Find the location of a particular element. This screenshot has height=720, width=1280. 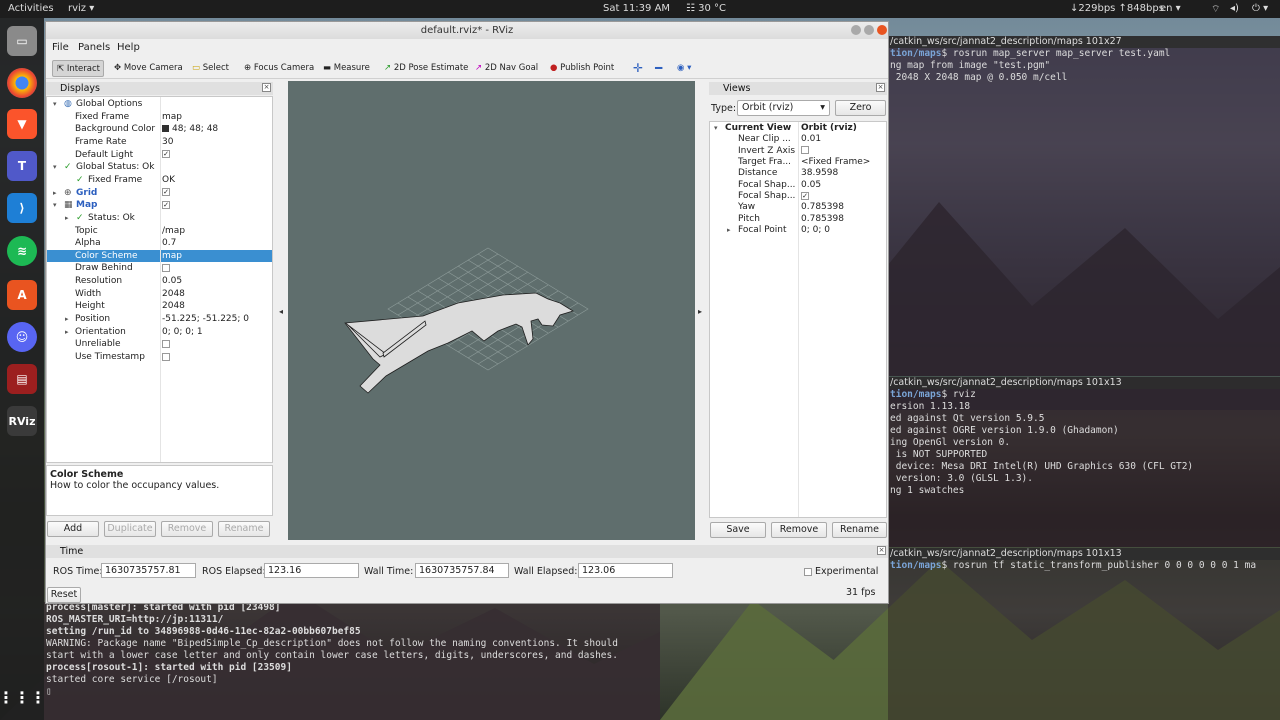

move-camera-tool: ✥ Move Camera is located at coordinates (148, 68).